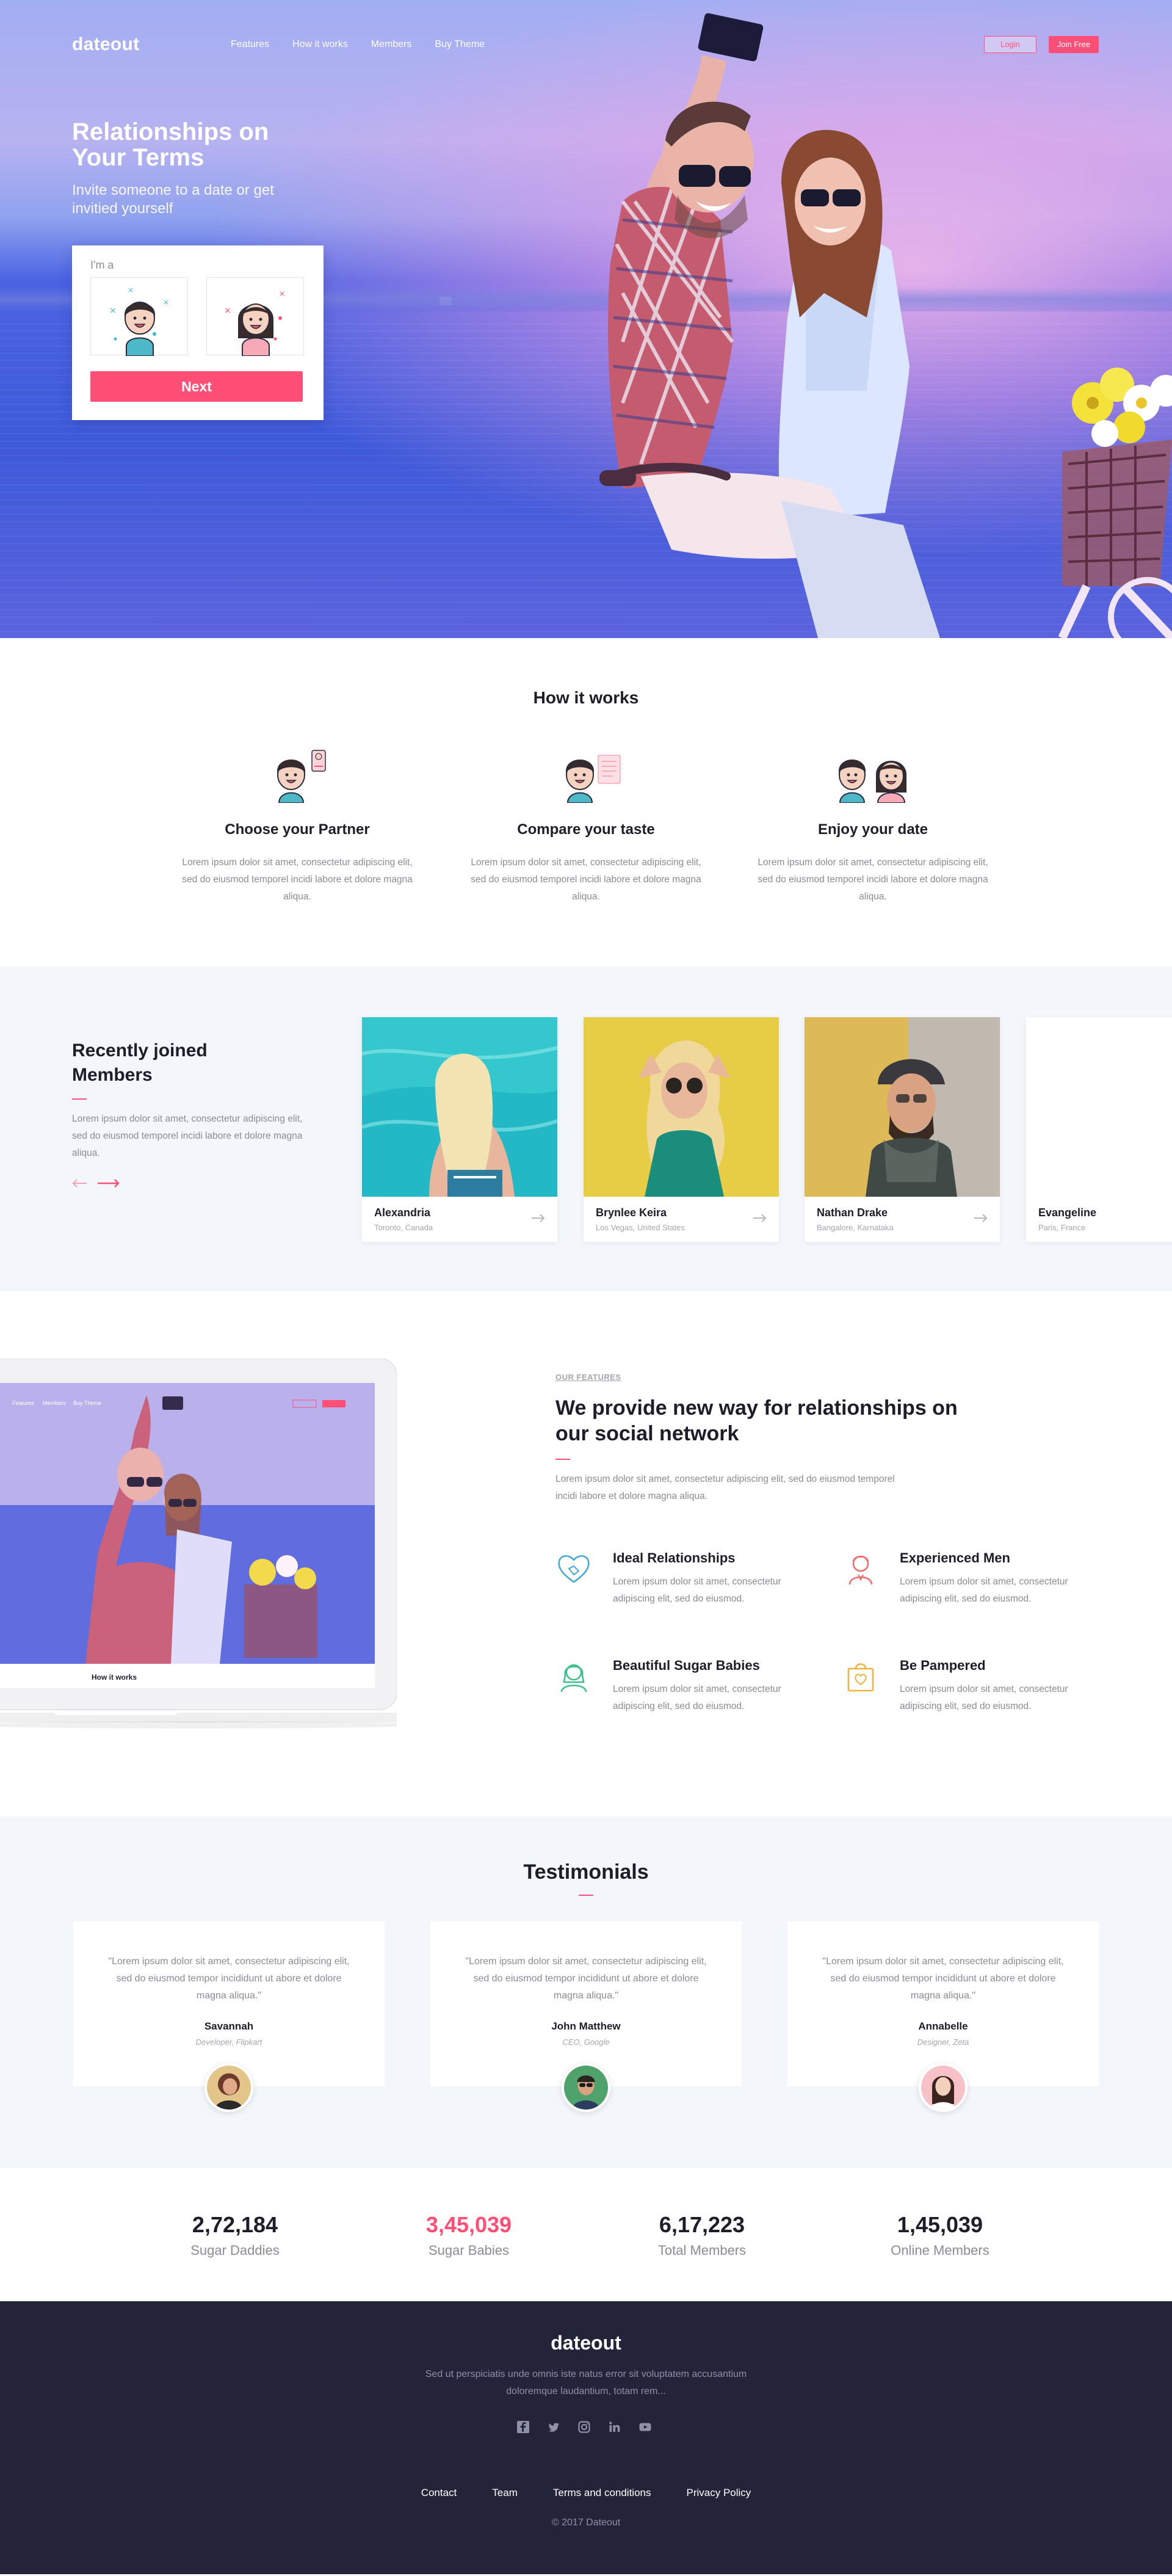 The height and width of the screenshot is (2576, 1172). Describe the element at coordinates (235, 2250) in the screenshot. I see `stat-label: Sugar Daddies` at that location.